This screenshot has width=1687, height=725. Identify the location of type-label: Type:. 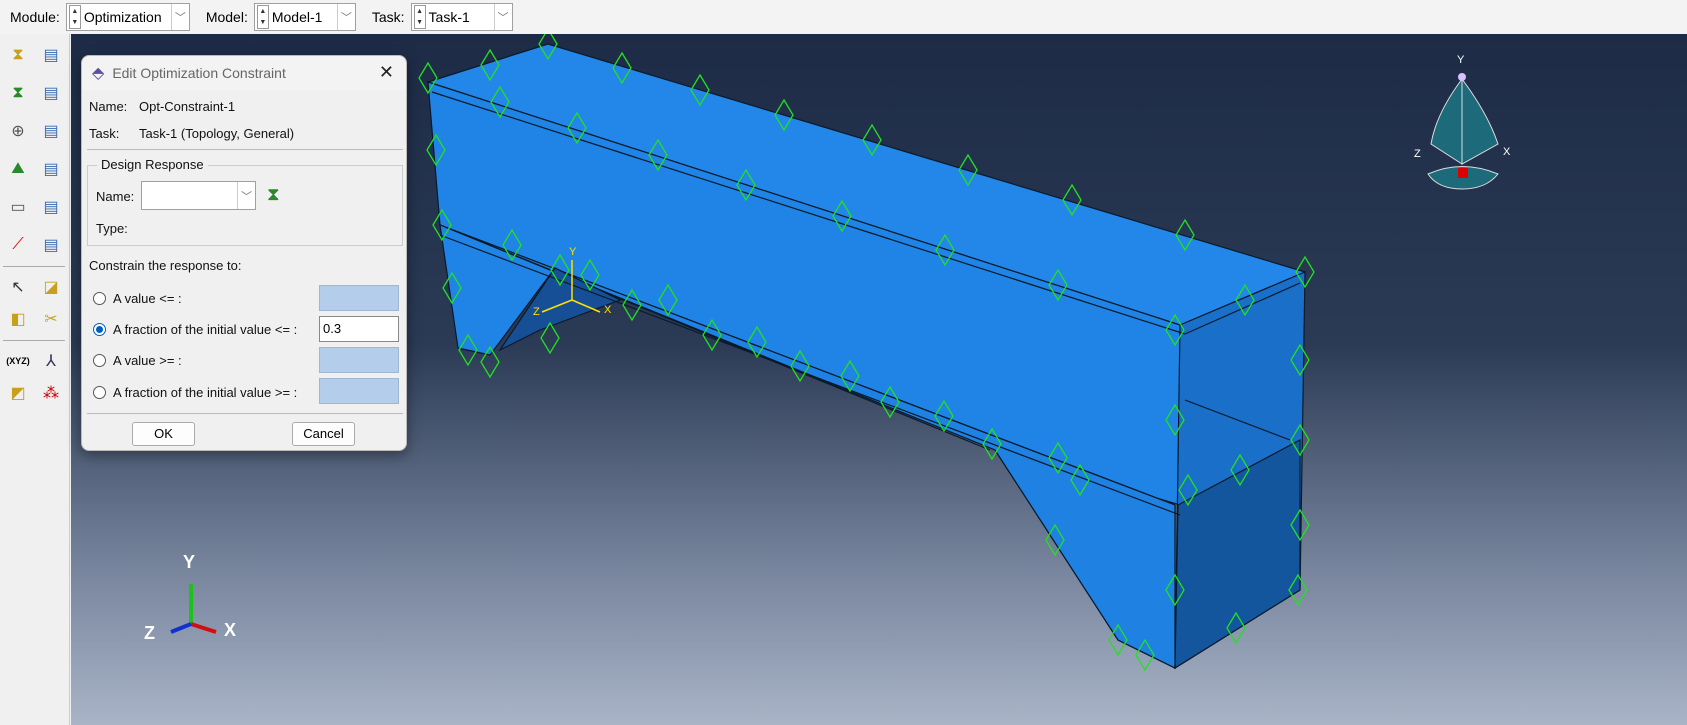
(112, 228).